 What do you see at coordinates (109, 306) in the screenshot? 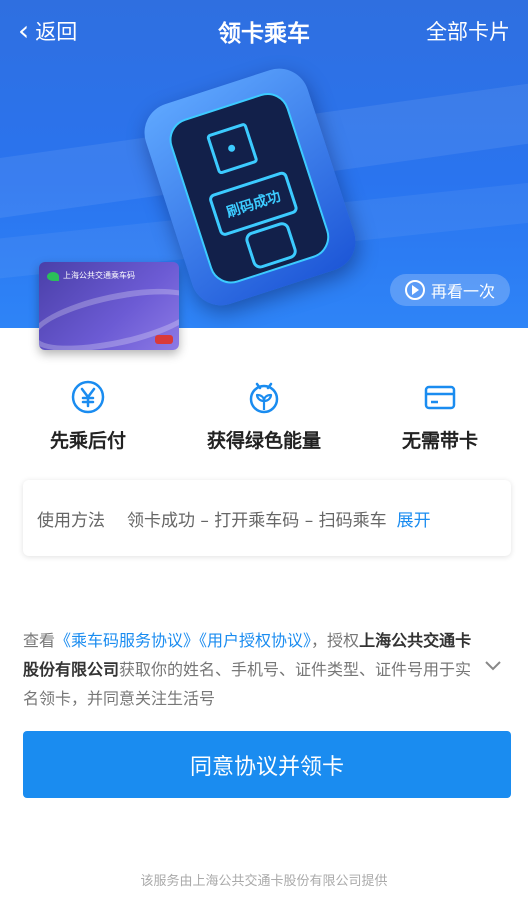
I see `transit-card-image: 上海公共交通乘车码` at bounding box center [109, 306].